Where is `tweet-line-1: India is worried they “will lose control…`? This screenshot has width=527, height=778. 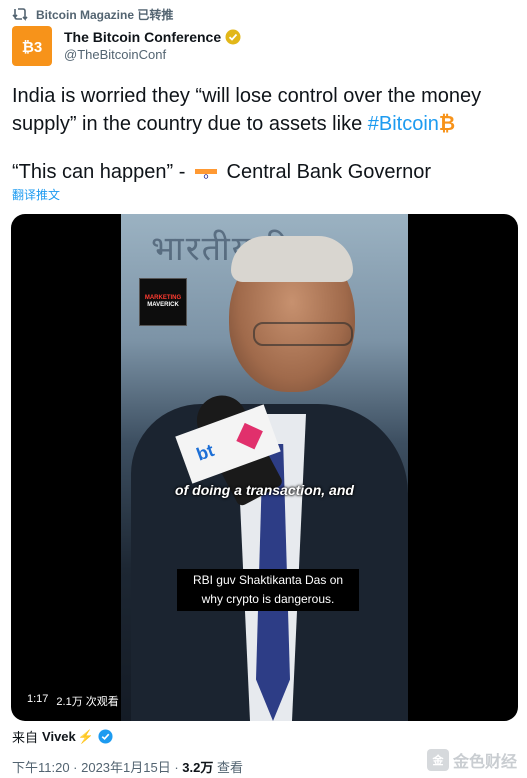 tweet-line-1: India is worried they “will lose control… is located at coordinates (264, 110).